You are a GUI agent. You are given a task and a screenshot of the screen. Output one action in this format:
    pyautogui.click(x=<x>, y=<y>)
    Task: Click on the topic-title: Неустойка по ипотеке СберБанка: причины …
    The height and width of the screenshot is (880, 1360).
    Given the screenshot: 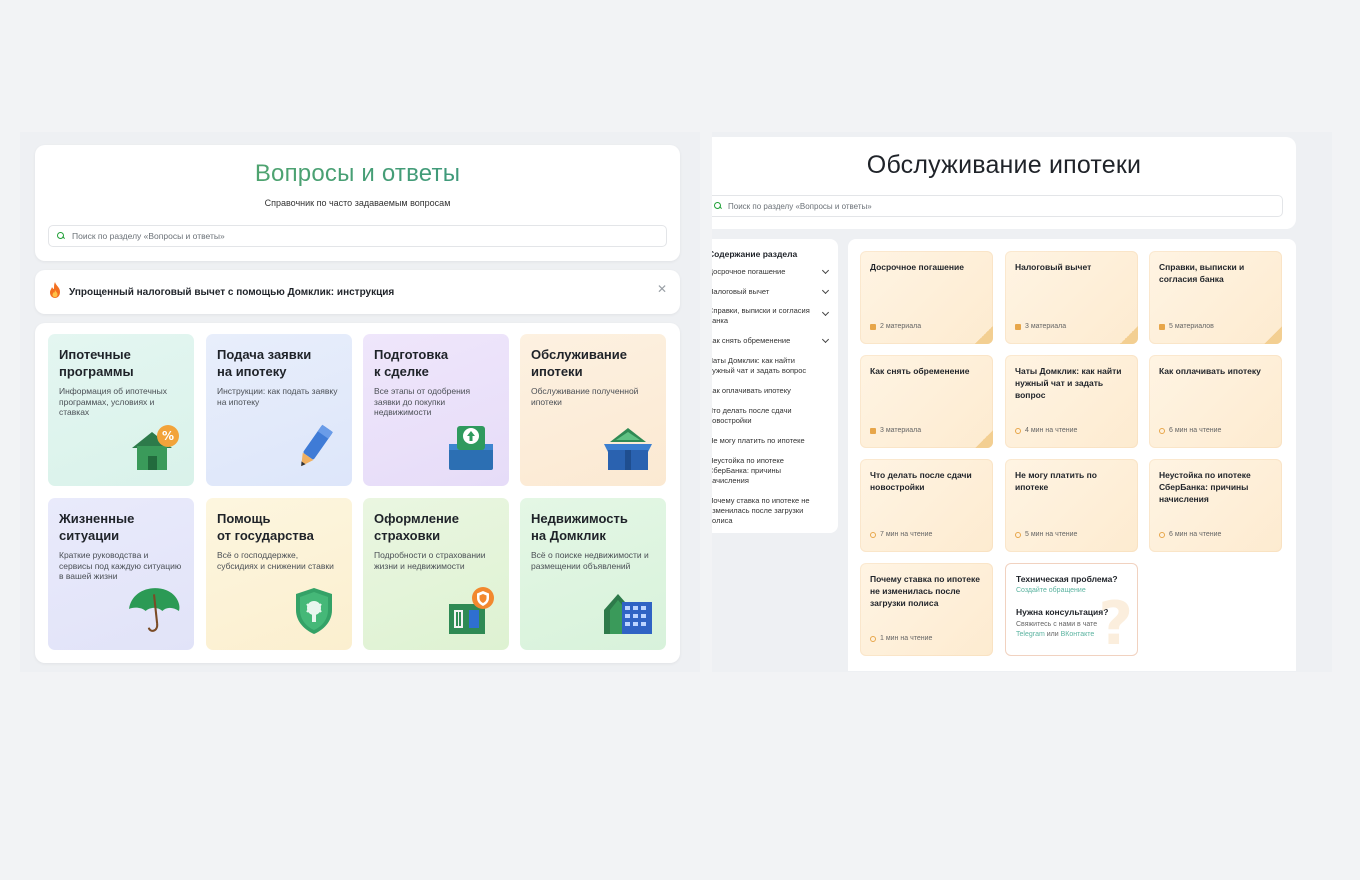 What is the action you would take?
    pyautogui.click(x=1205, y=487)
    